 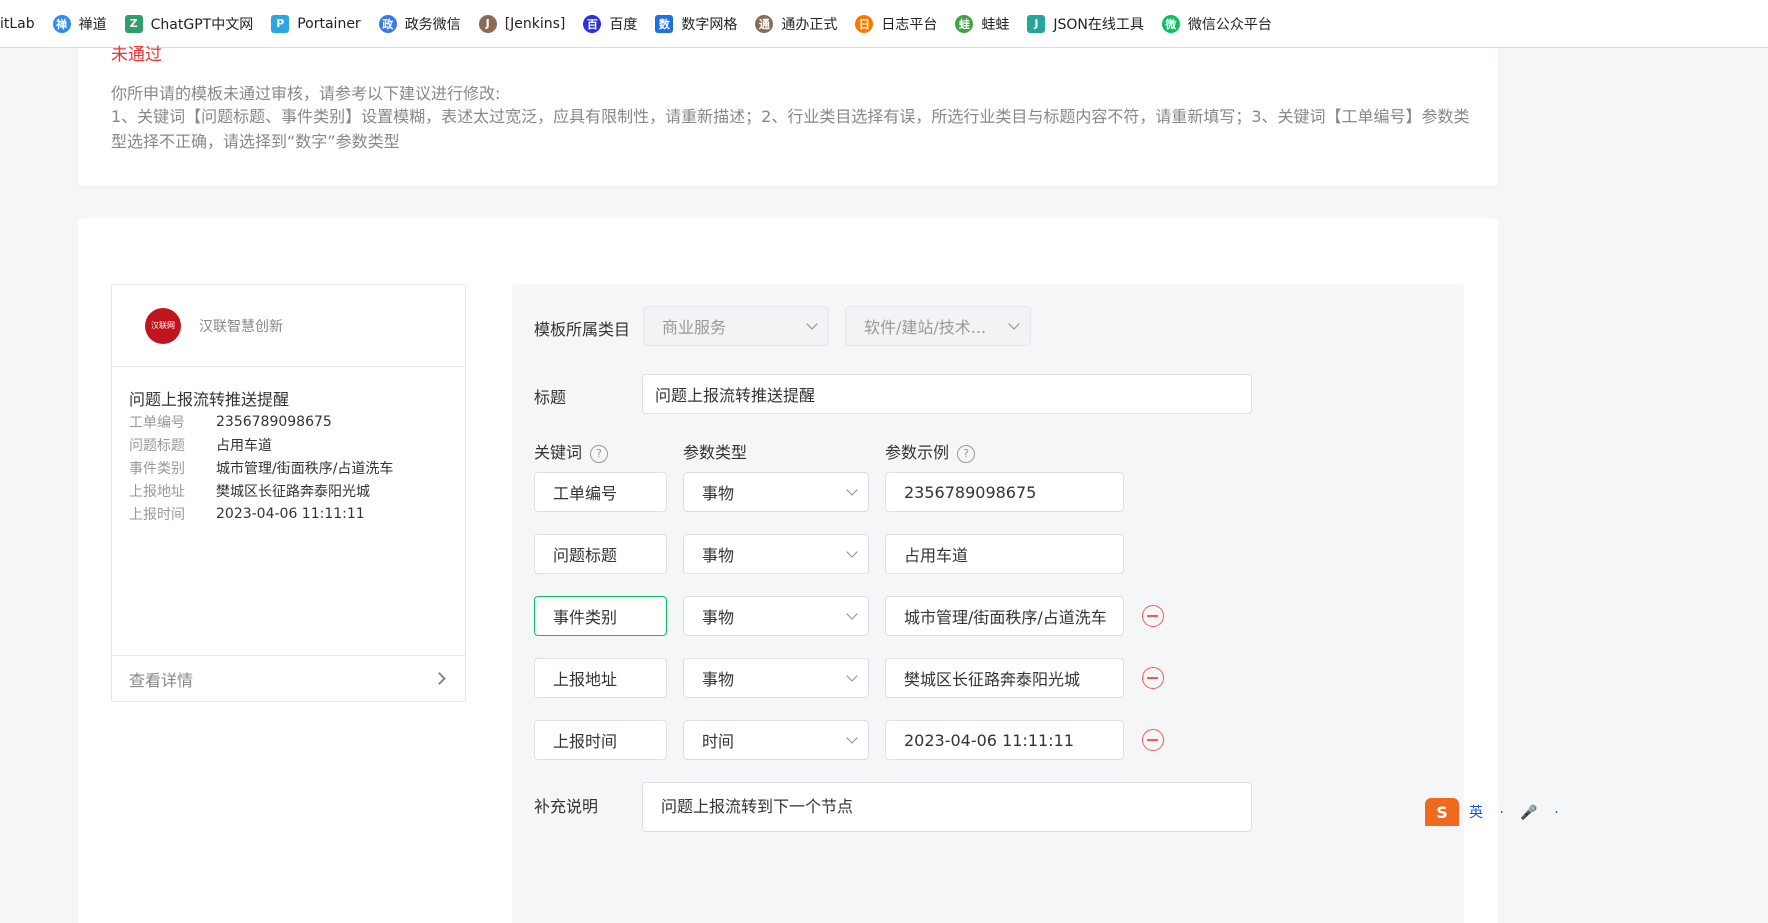 What do you see at coordinates (696, 24) in the screenshot?
I see `bookmark-digital-grid: 数数字网格` at bounding box center [696, 24].